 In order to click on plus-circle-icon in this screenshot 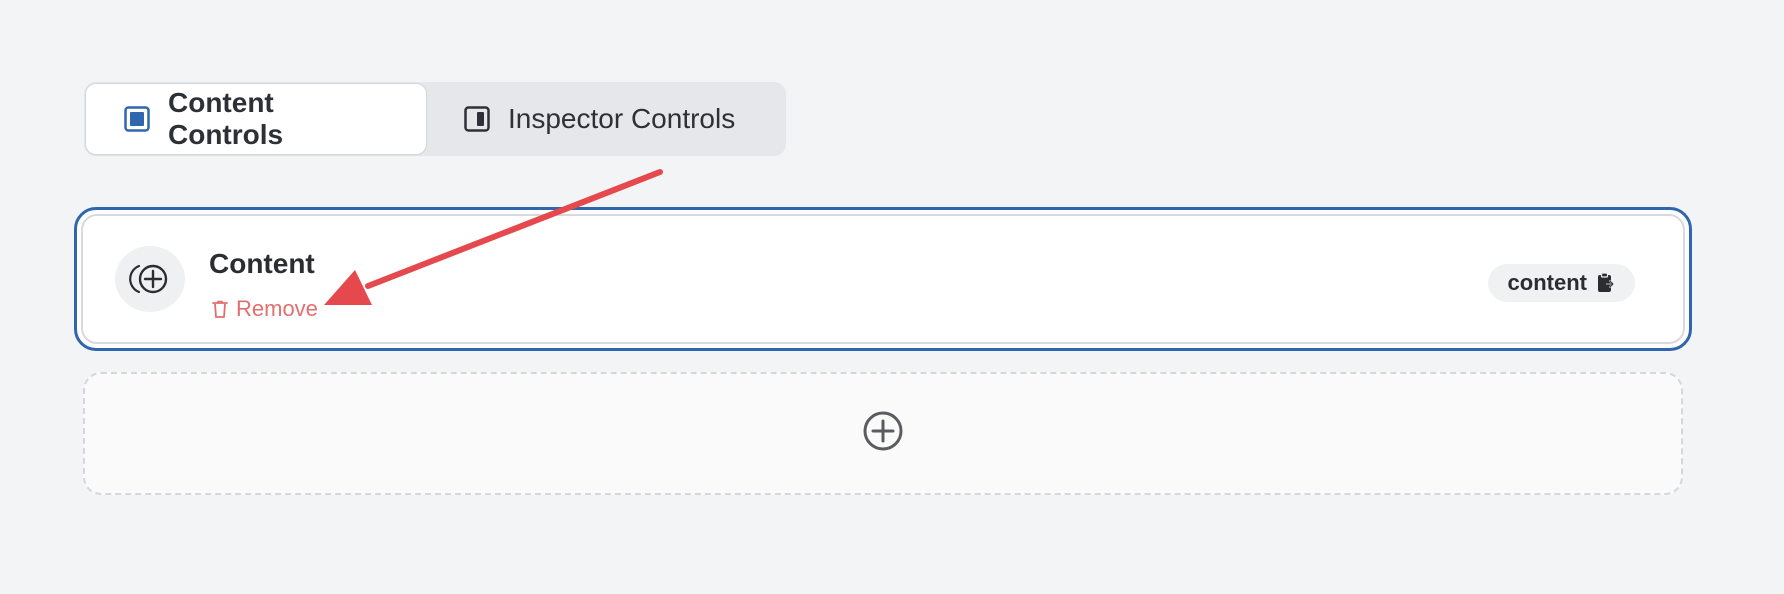, I will do `click(883, 433)`.